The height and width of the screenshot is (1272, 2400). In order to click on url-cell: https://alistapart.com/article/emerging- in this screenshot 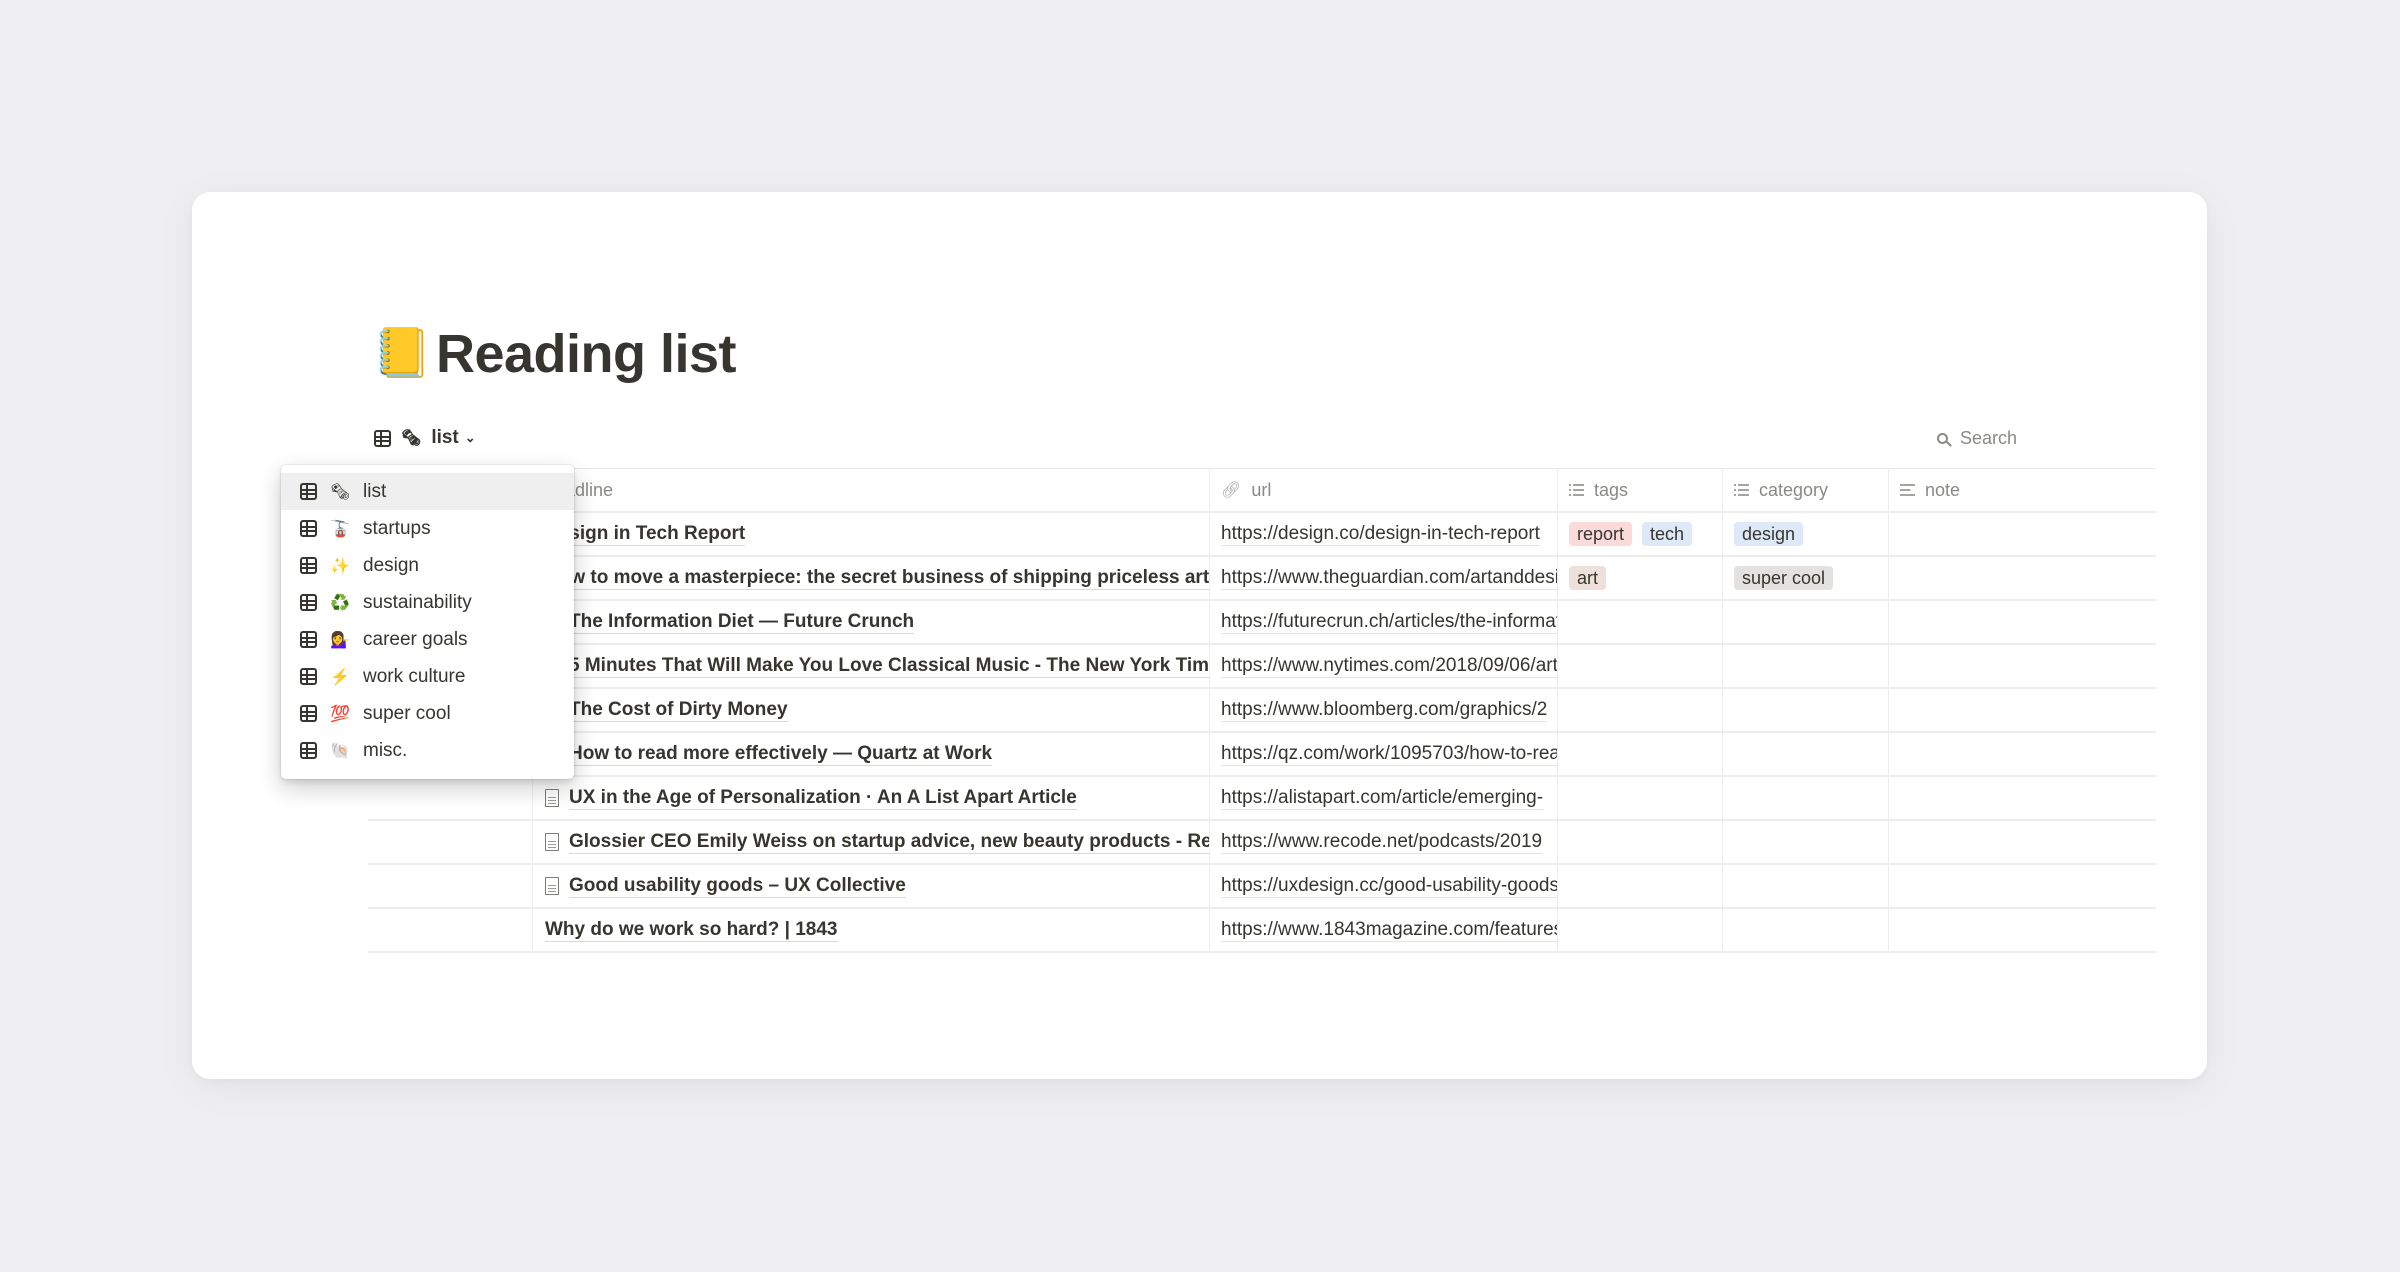, I will do `click(1384, 798)`.